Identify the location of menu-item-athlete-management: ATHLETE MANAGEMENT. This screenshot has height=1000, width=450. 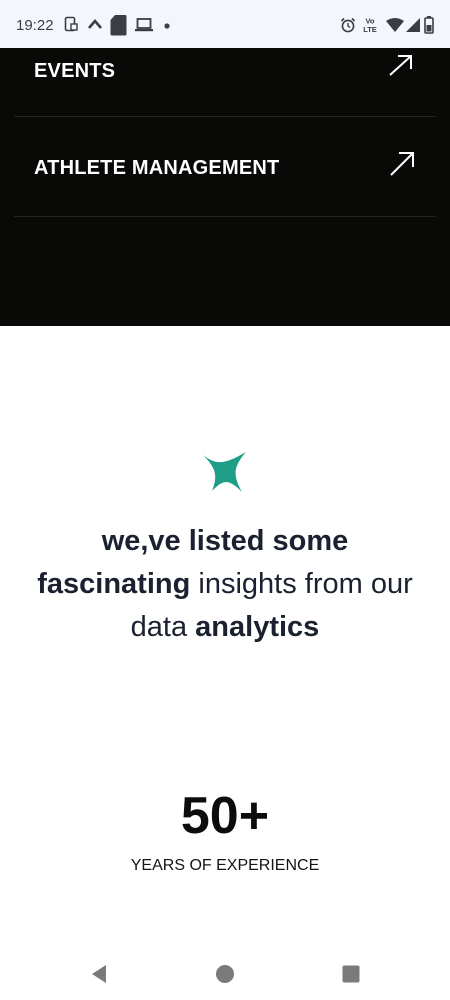
(225, 167).